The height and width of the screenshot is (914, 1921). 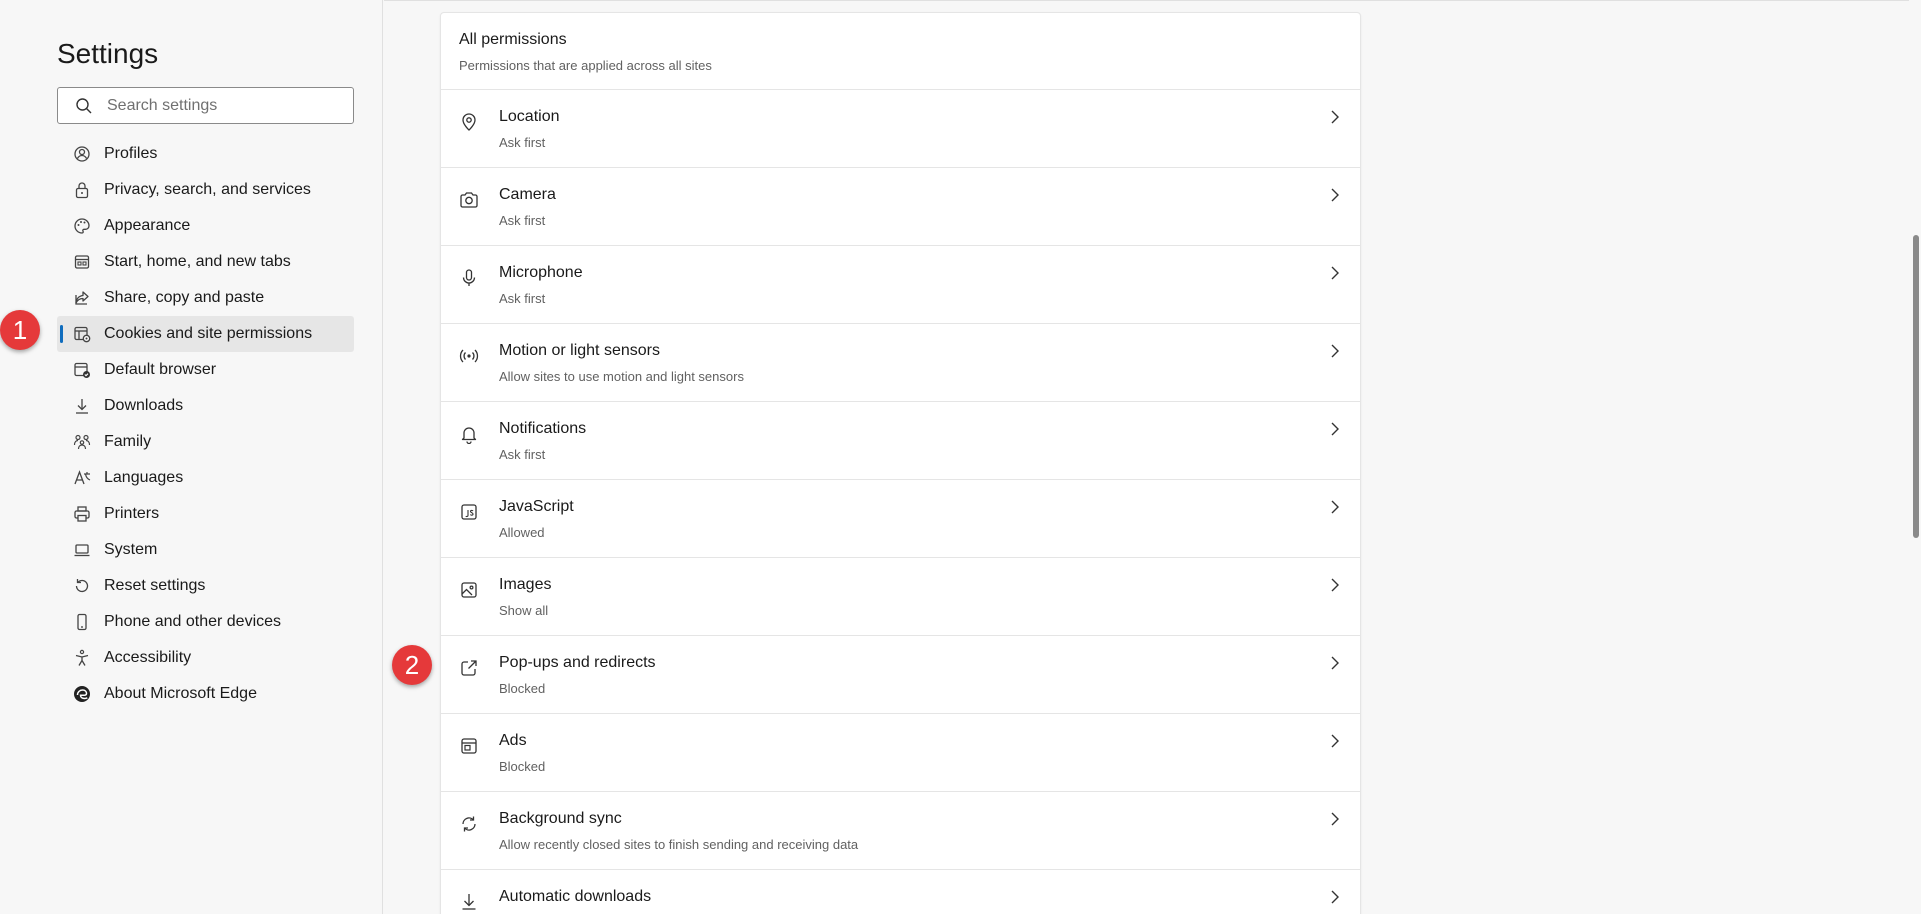 I want to click on permission-javascript: JavaScript Allowed, so click(x=900, y=519).